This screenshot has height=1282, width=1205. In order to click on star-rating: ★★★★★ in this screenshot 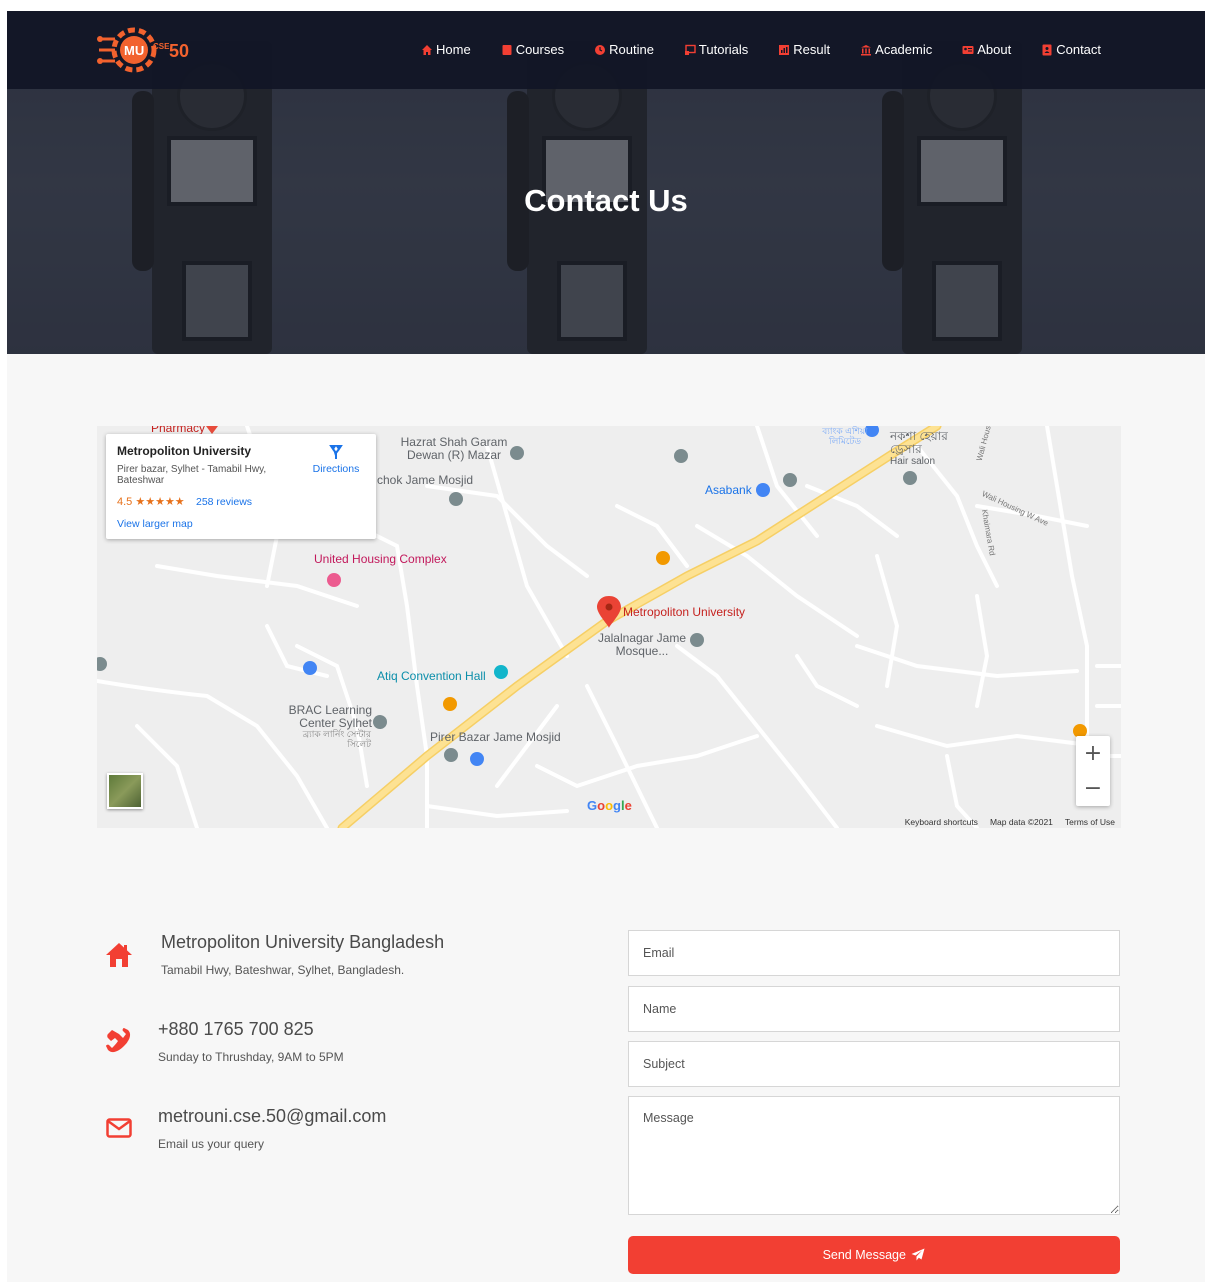, I will do `click(160, 502)`.